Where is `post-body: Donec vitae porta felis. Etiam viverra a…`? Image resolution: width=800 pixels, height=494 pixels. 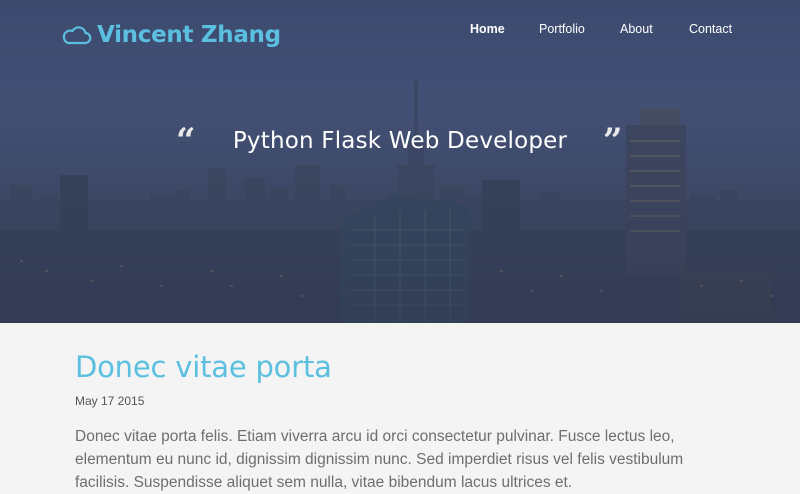
post-body: Donec vitae porta felis. Etiam viverra a… is located at coordinates (379, 459).